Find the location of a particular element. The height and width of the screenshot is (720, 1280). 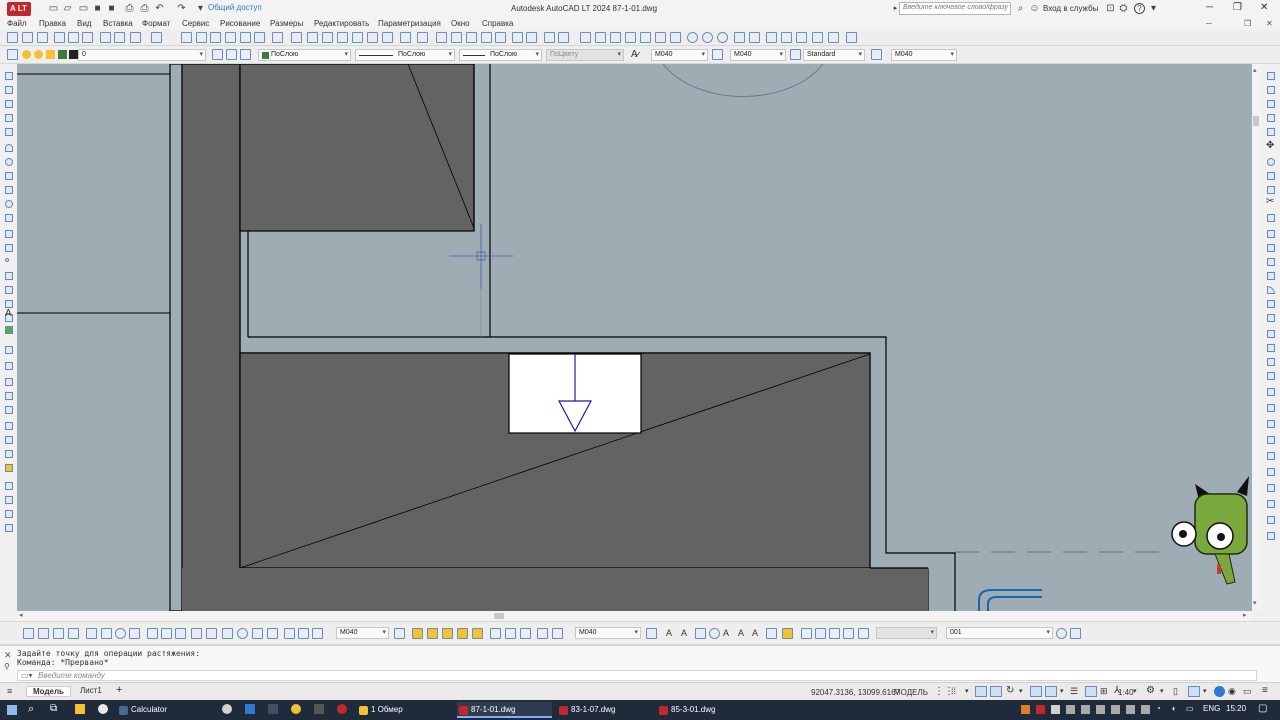

ortho-icon is located at coordinates (981, 691).